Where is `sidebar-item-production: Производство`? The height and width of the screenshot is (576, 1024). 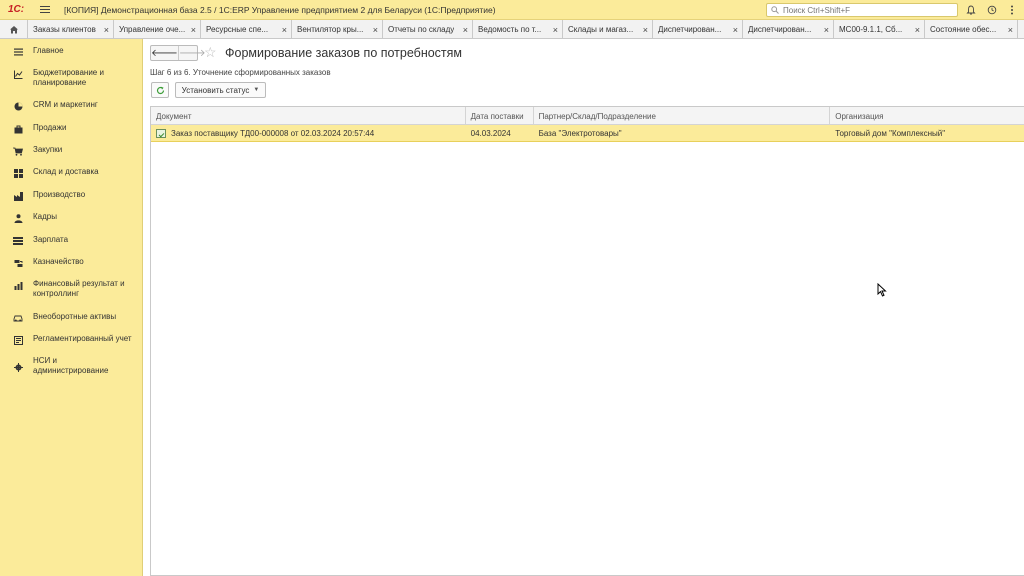
sidebar-item-production: Производство is located at coordinates (71, 195).